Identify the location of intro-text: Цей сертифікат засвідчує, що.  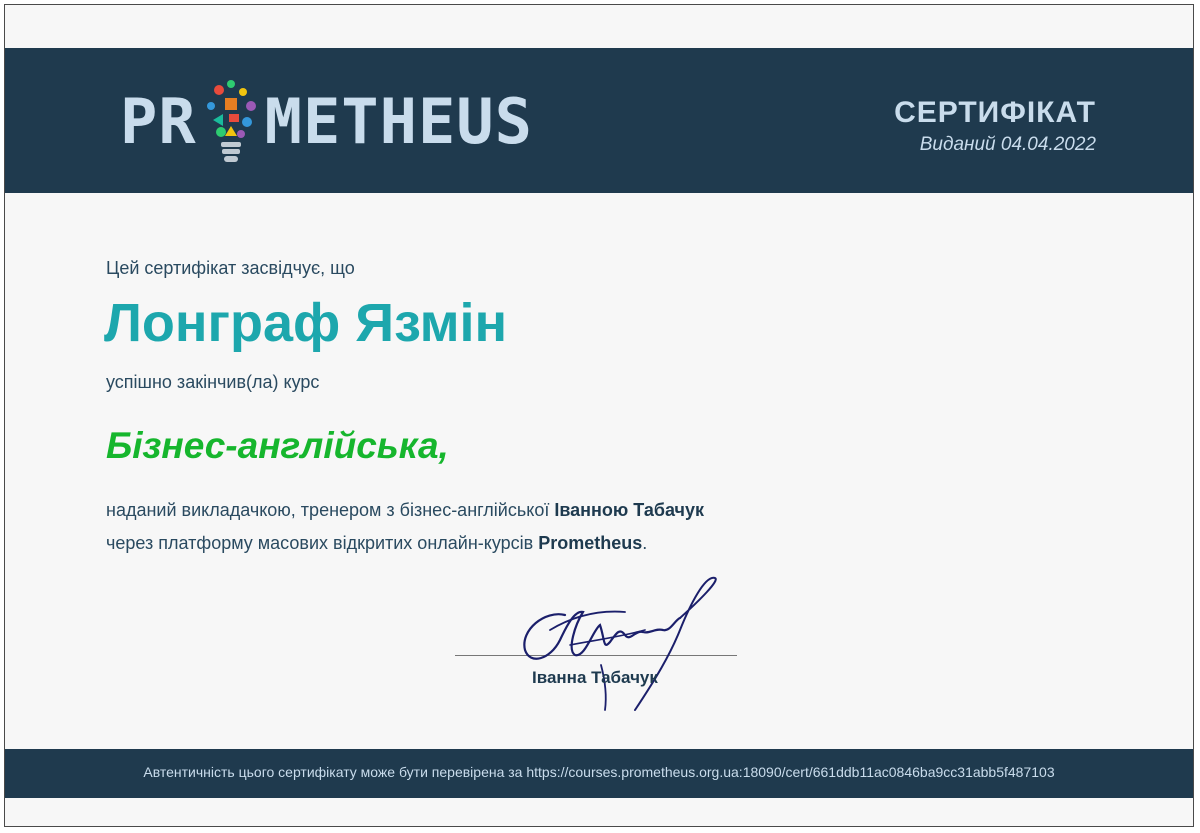
(230, 268).